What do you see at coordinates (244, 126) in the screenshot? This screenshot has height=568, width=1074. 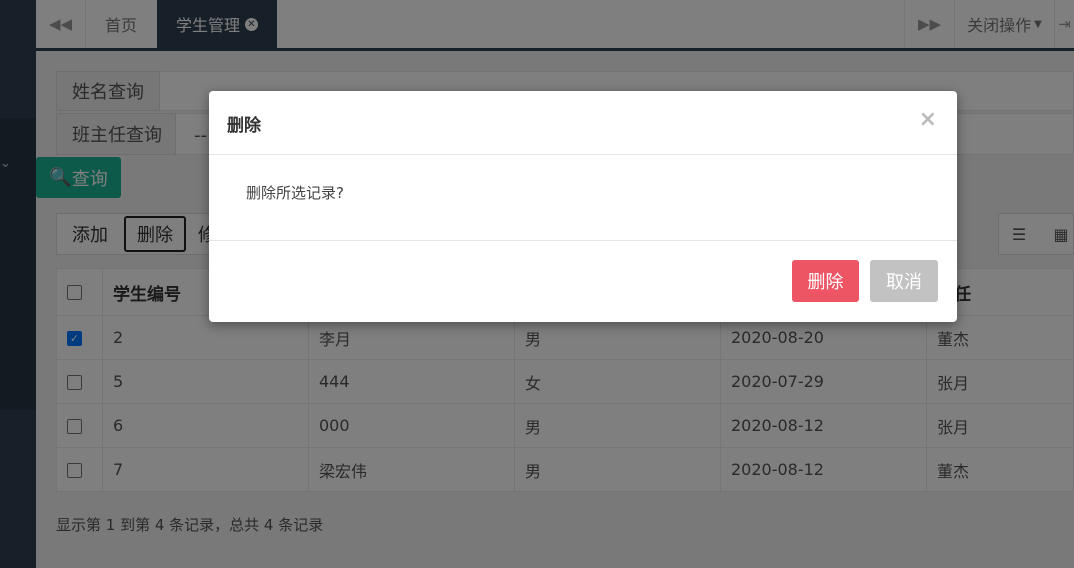 I see `dialog-title: 删除` at bounding box center [244, 126].